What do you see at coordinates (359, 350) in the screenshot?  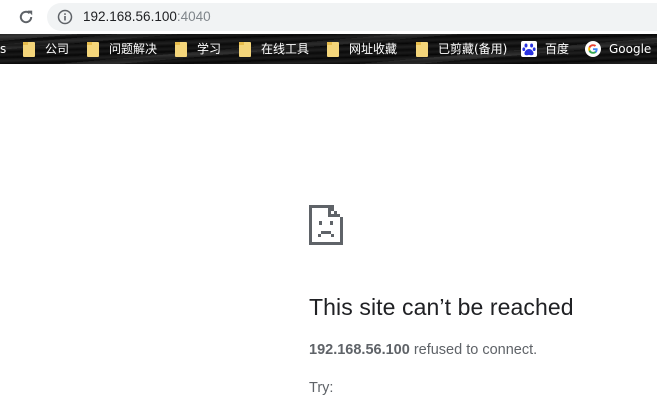 I see `error-host: 192.168.56.100` at bounding box center [359, 350].